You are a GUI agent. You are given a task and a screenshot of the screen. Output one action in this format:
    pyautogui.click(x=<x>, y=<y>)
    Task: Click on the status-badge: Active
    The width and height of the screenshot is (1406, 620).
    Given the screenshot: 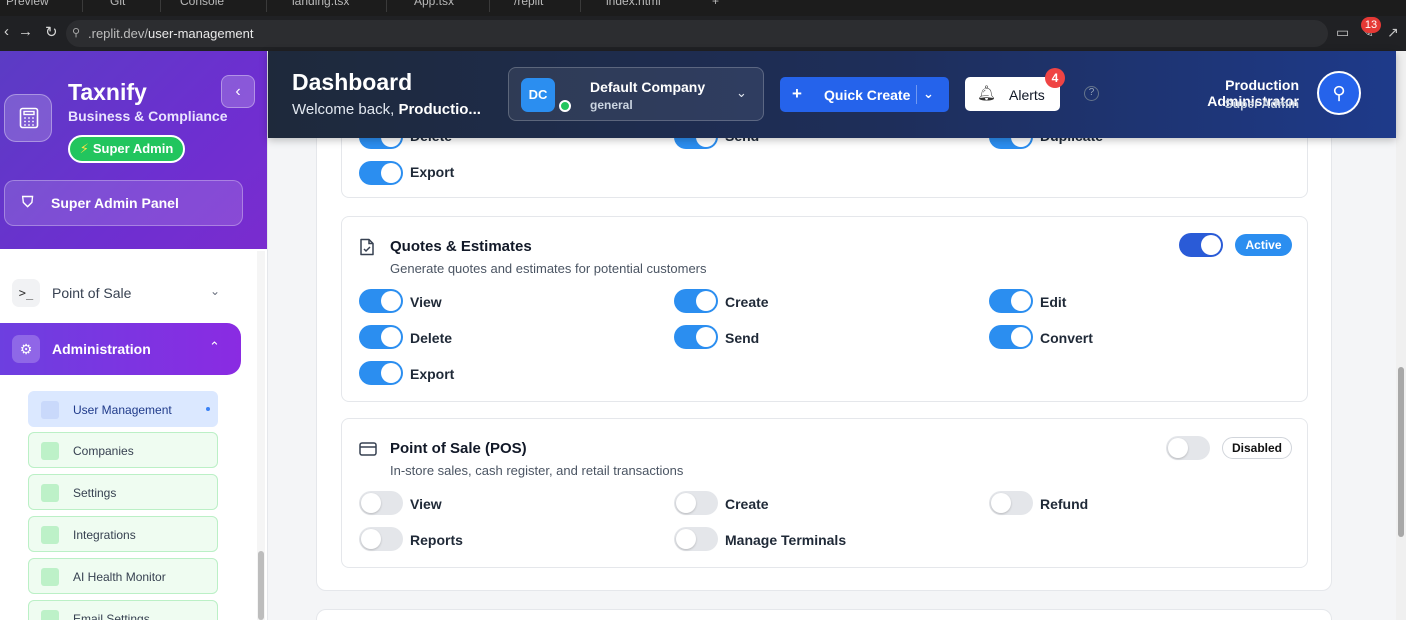 What is the action you would take?
    pyautogui.click(x=1263, y=245)
    